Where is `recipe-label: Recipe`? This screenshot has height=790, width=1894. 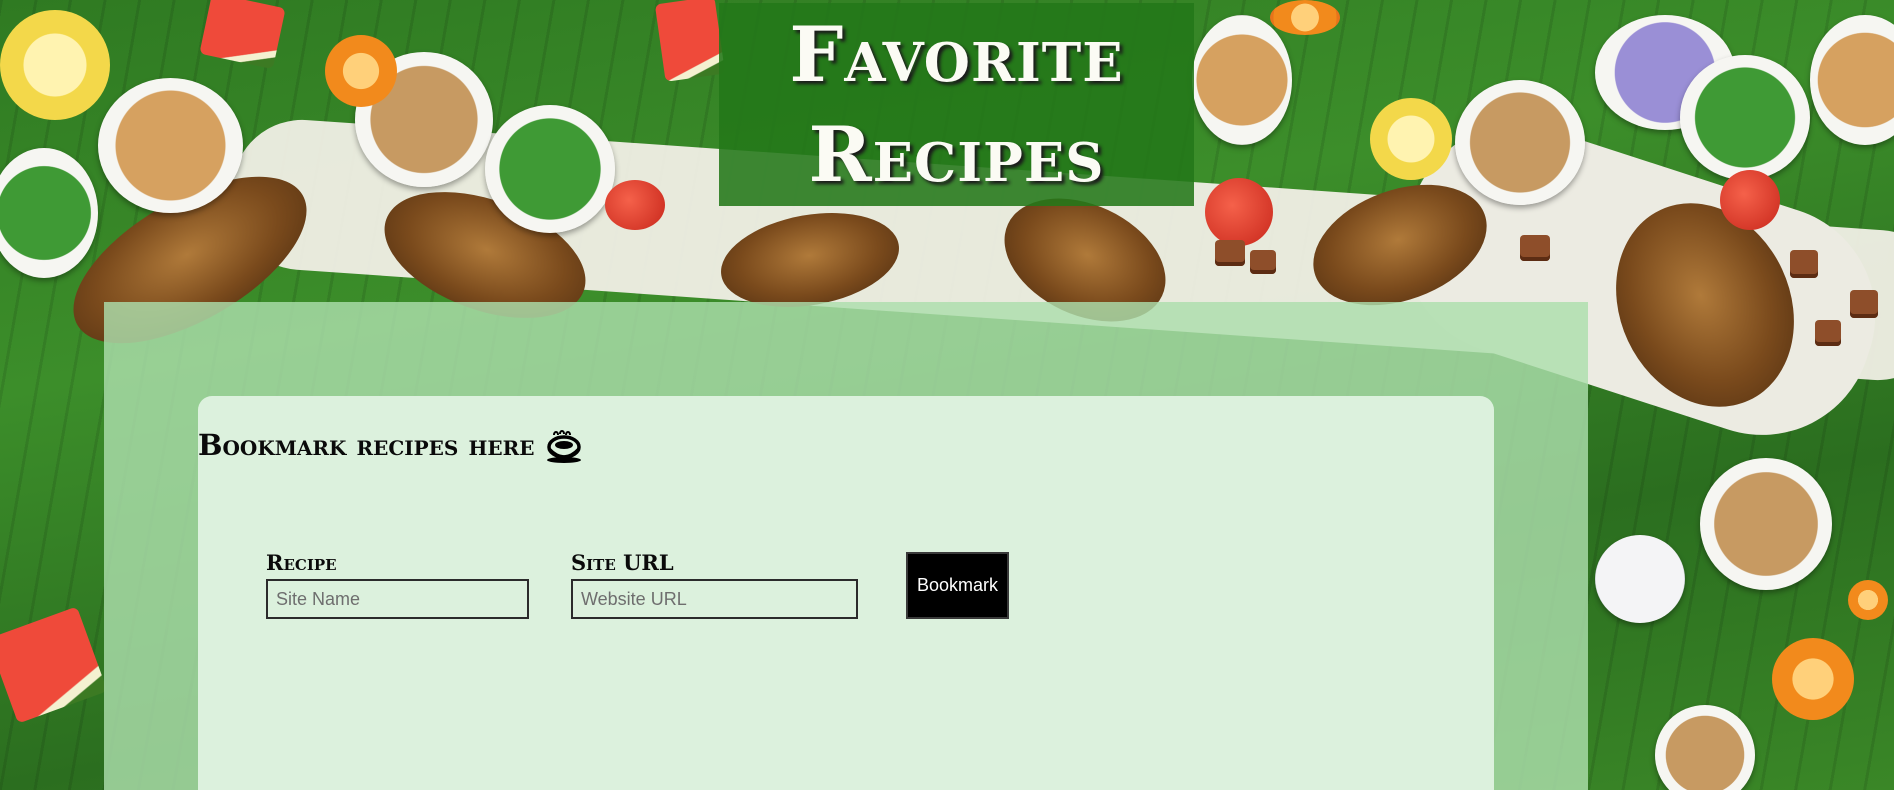
recipe-label: Recipe is located at coordinates (301, 562).